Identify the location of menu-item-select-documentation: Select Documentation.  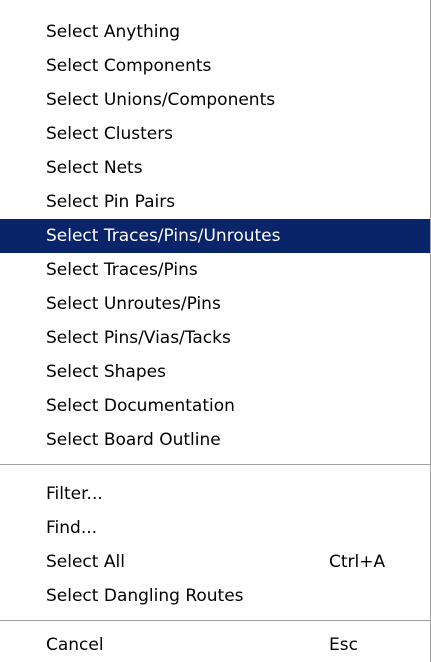
(215, 406).